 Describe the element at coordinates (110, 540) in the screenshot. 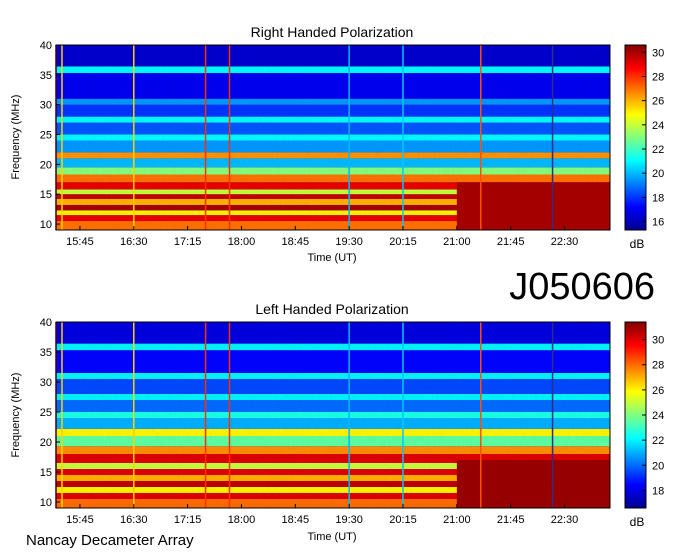

I see `instrument-label: Nancay Decameter Array` at that location.